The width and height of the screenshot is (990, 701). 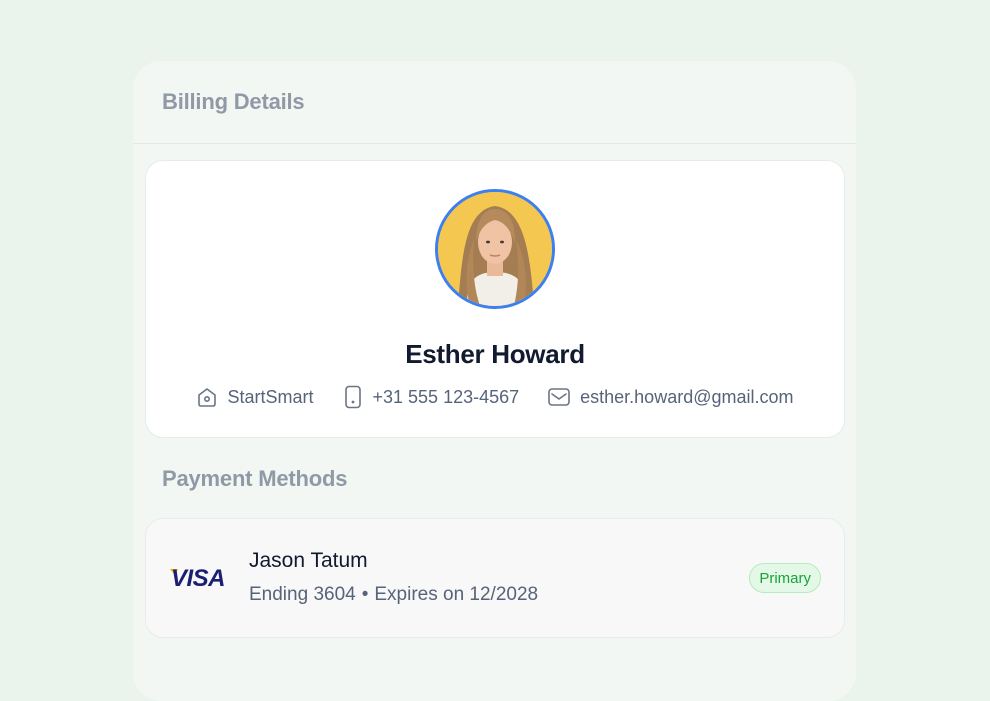 I want to click on building-icon, so click(x=207, y=397).